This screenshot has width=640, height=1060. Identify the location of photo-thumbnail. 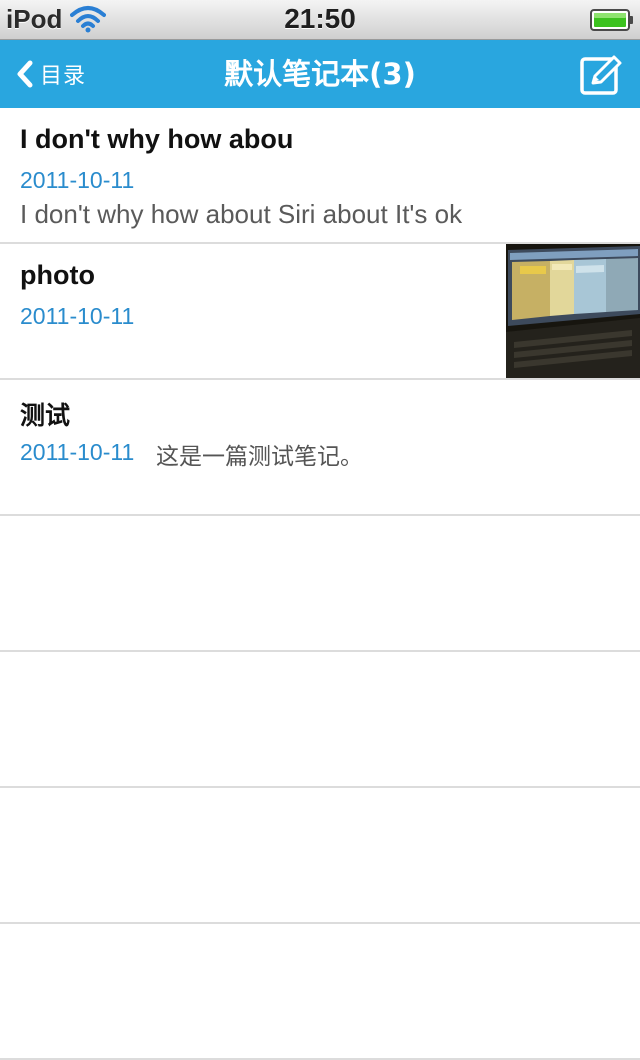
(573, 311).